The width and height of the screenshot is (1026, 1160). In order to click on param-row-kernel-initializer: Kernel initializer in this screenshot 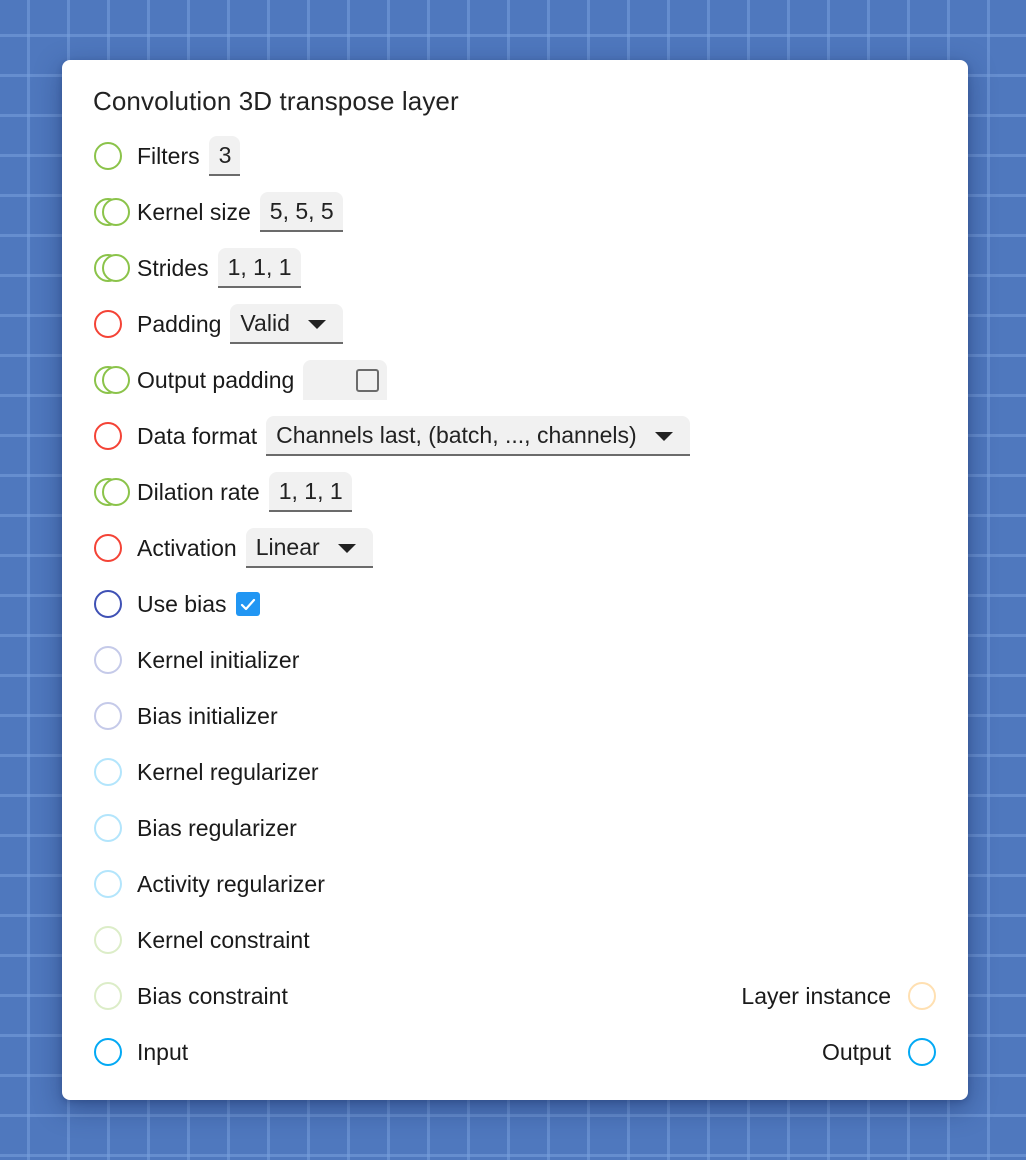, I will do `click(196, 660)`.